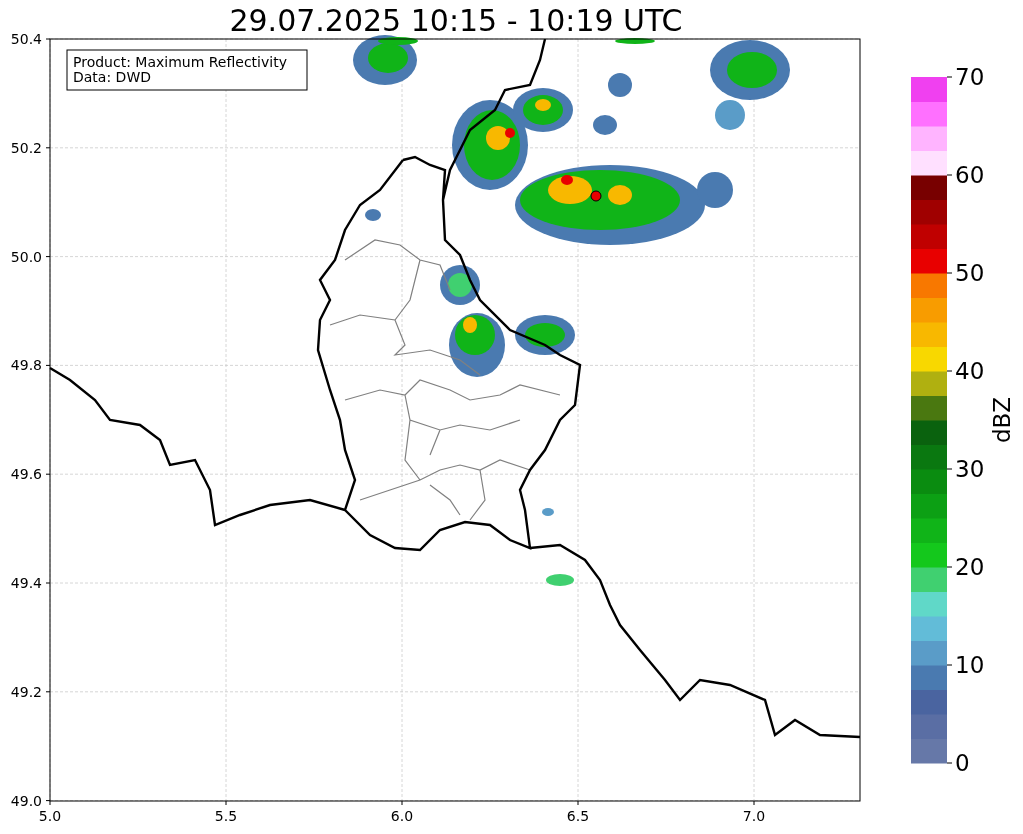  What do you see at coordinates (970, 469) in the screenshot?
I see `colorbar-tick-label: 30` at bounding box center [970, 469].